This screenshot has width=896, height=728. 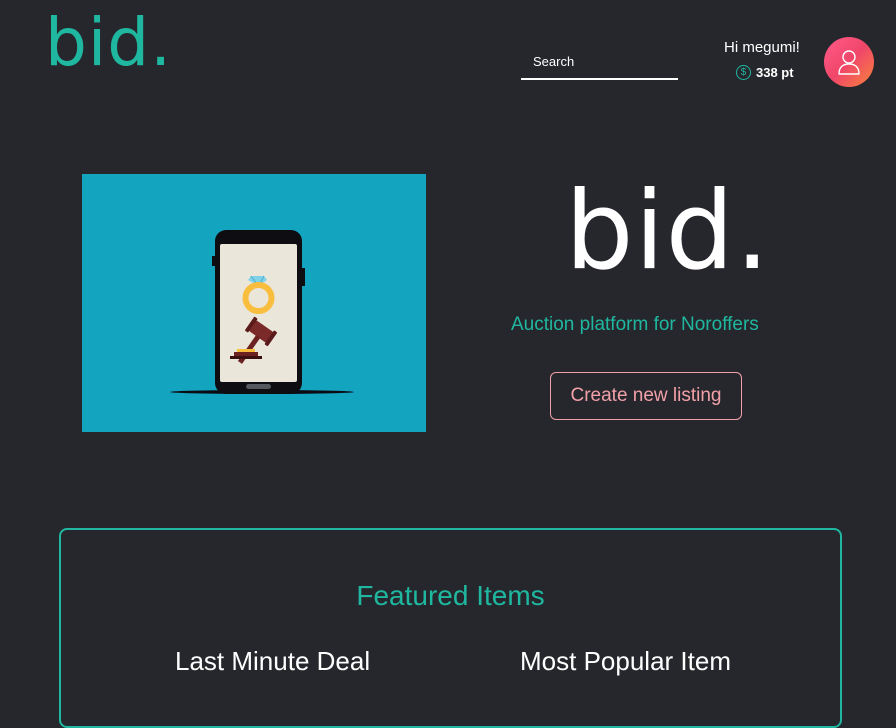 What do you see at coordinates (762, 47) in the screenshot?
I see `user-greeting: Hi megumi!` at bounding box center [762, 47].